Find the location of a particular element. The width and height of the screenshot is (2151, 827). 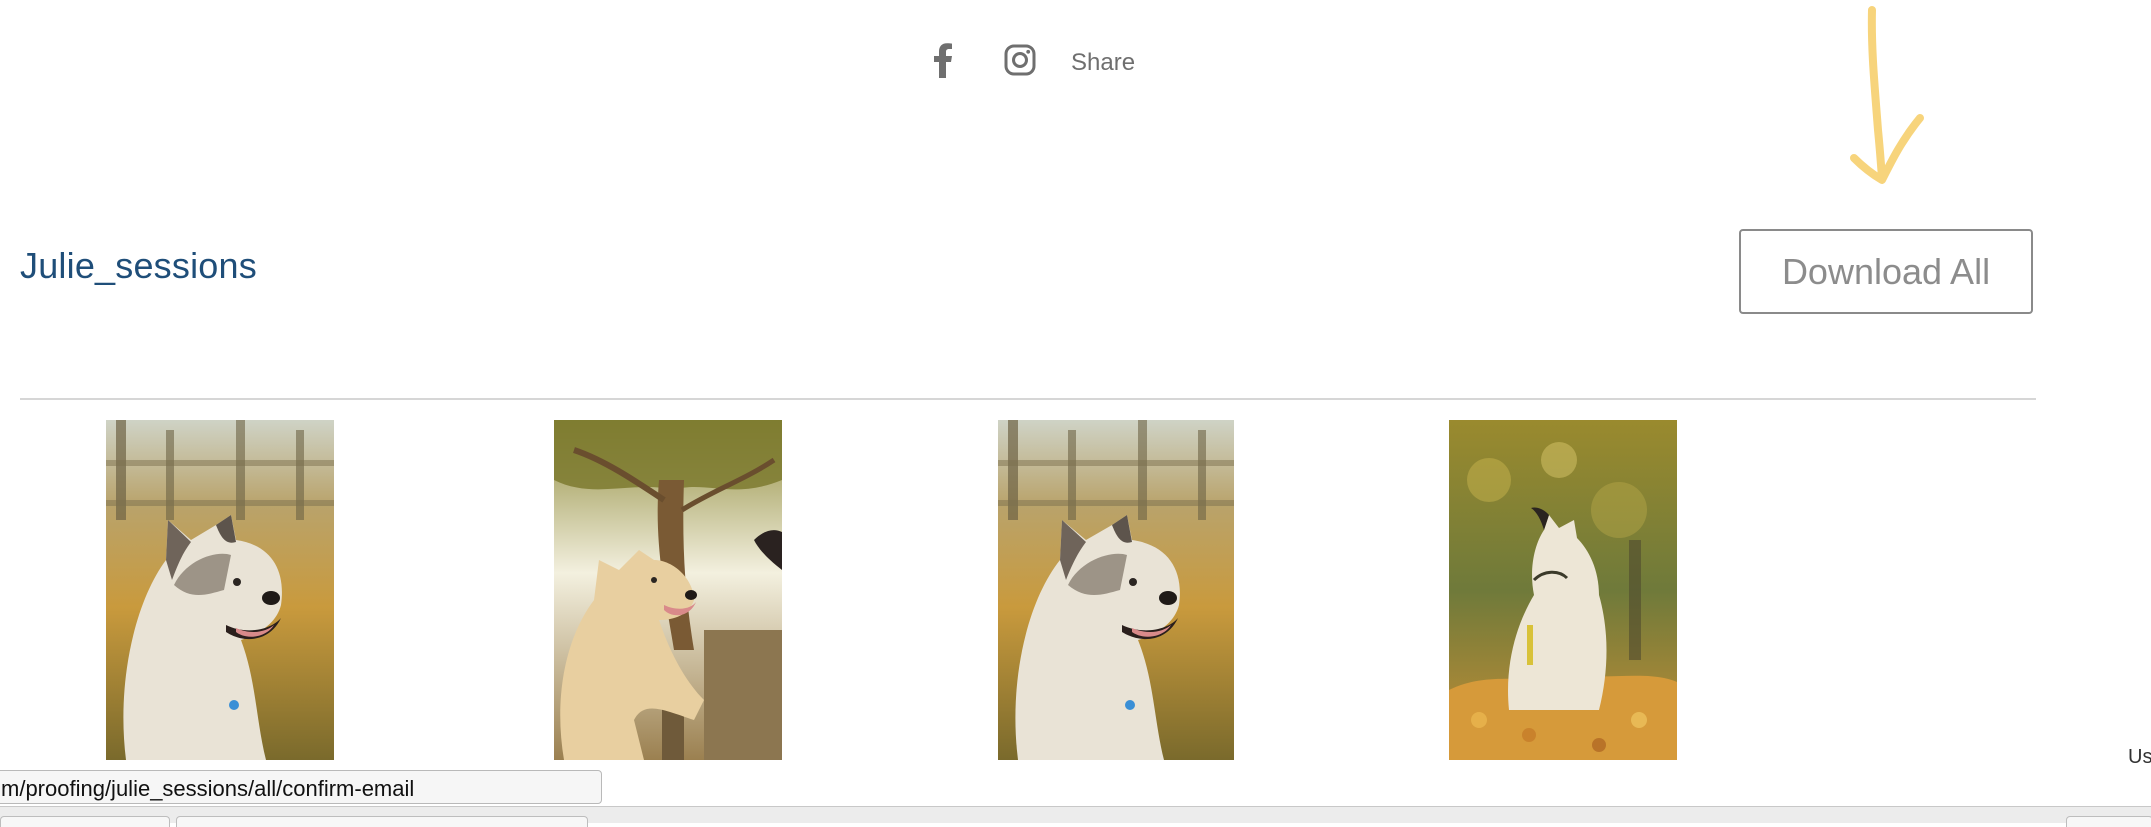

share-link: Share is located at coordinates (1103, 63).